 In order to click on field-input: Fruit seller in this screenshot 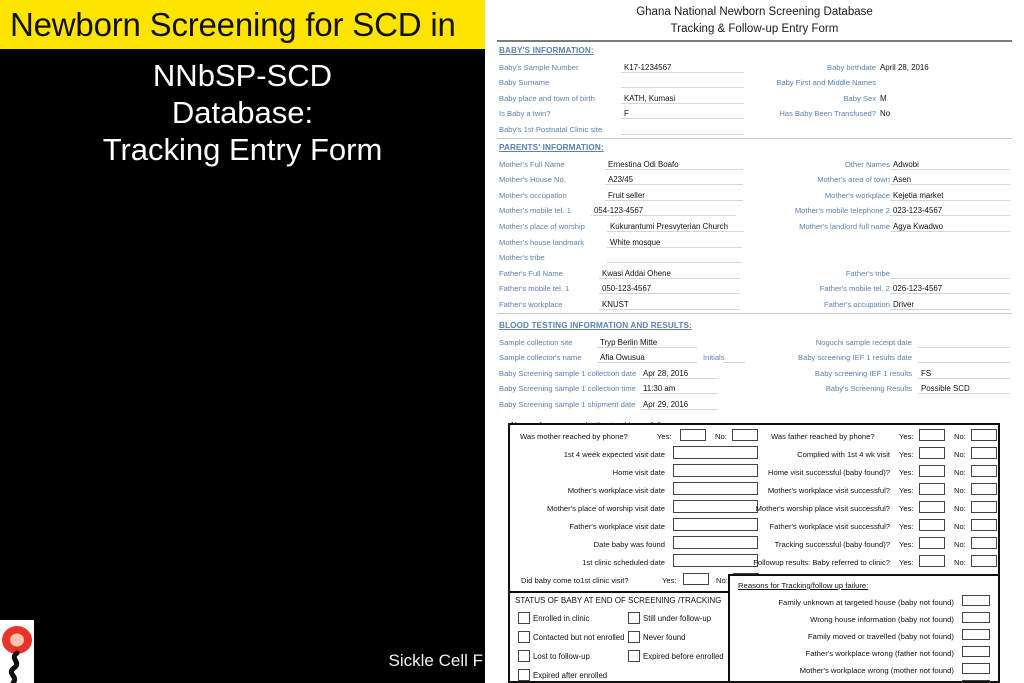, I will do `click(674, 195)`.